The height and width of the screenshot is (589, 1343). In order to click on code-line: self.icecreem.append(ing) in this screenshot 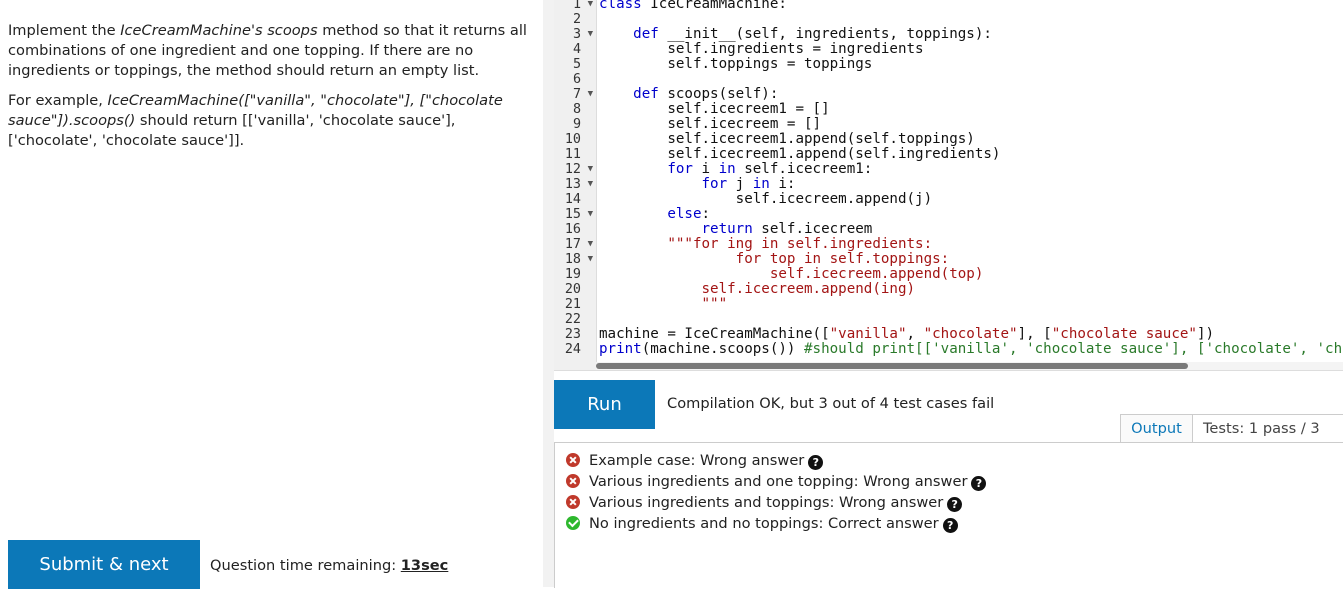, I will do `click(757, 289)`.